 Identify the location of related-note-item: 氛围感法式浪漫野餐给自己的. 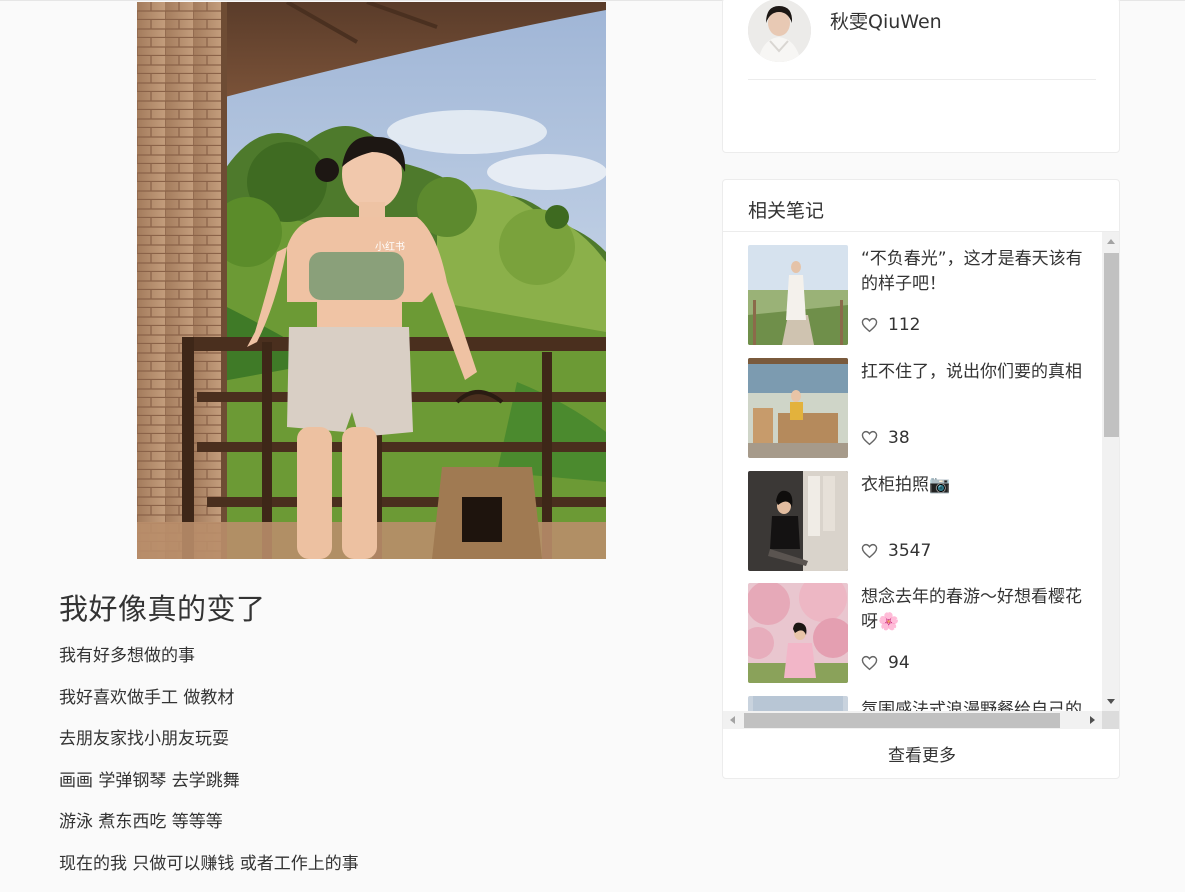
(924, 703).